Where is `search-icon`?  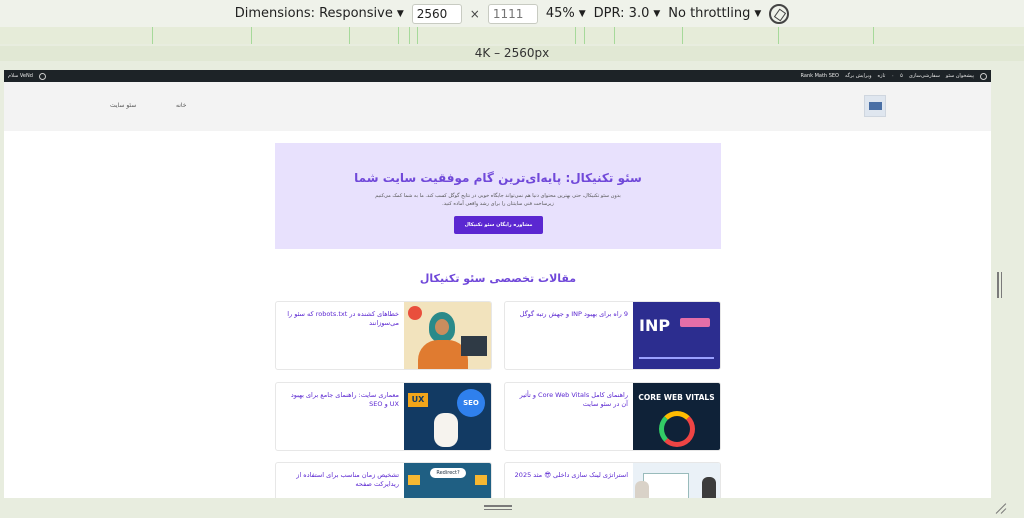 search-icon is located at coordinates (42, 76).